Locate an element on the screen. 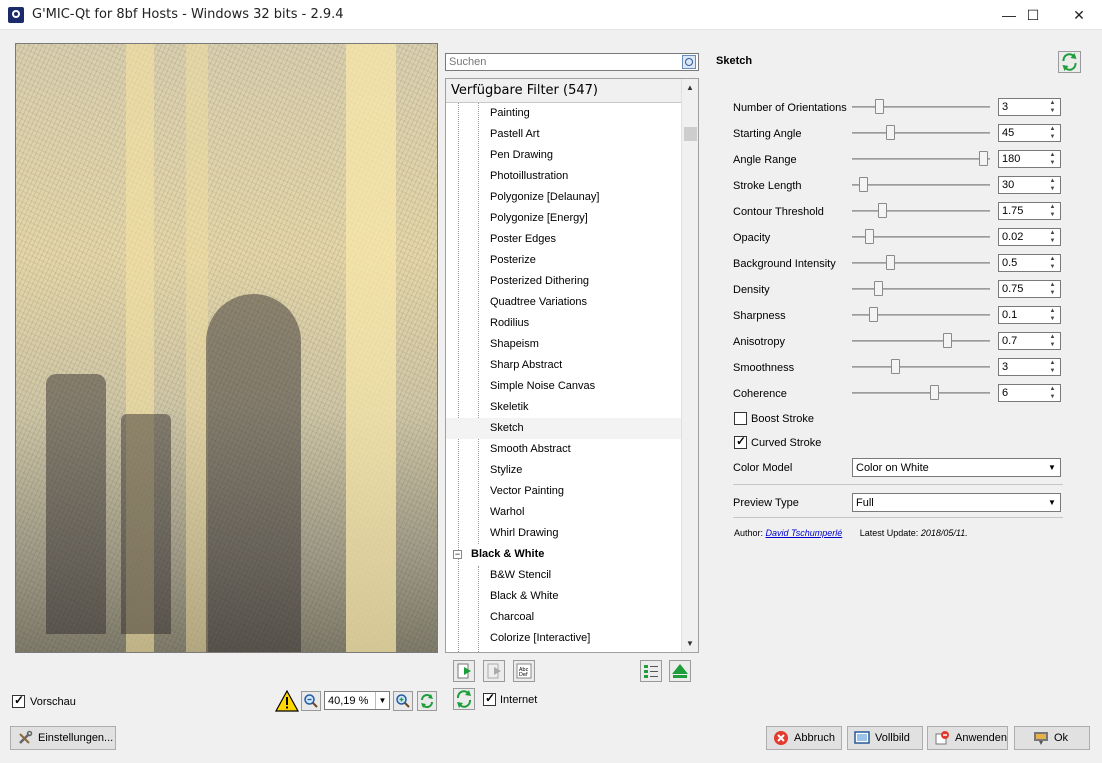 The width and height of the screenshot is (1102, 763). tree-category: Black & White is located at coordinates (564, 554).